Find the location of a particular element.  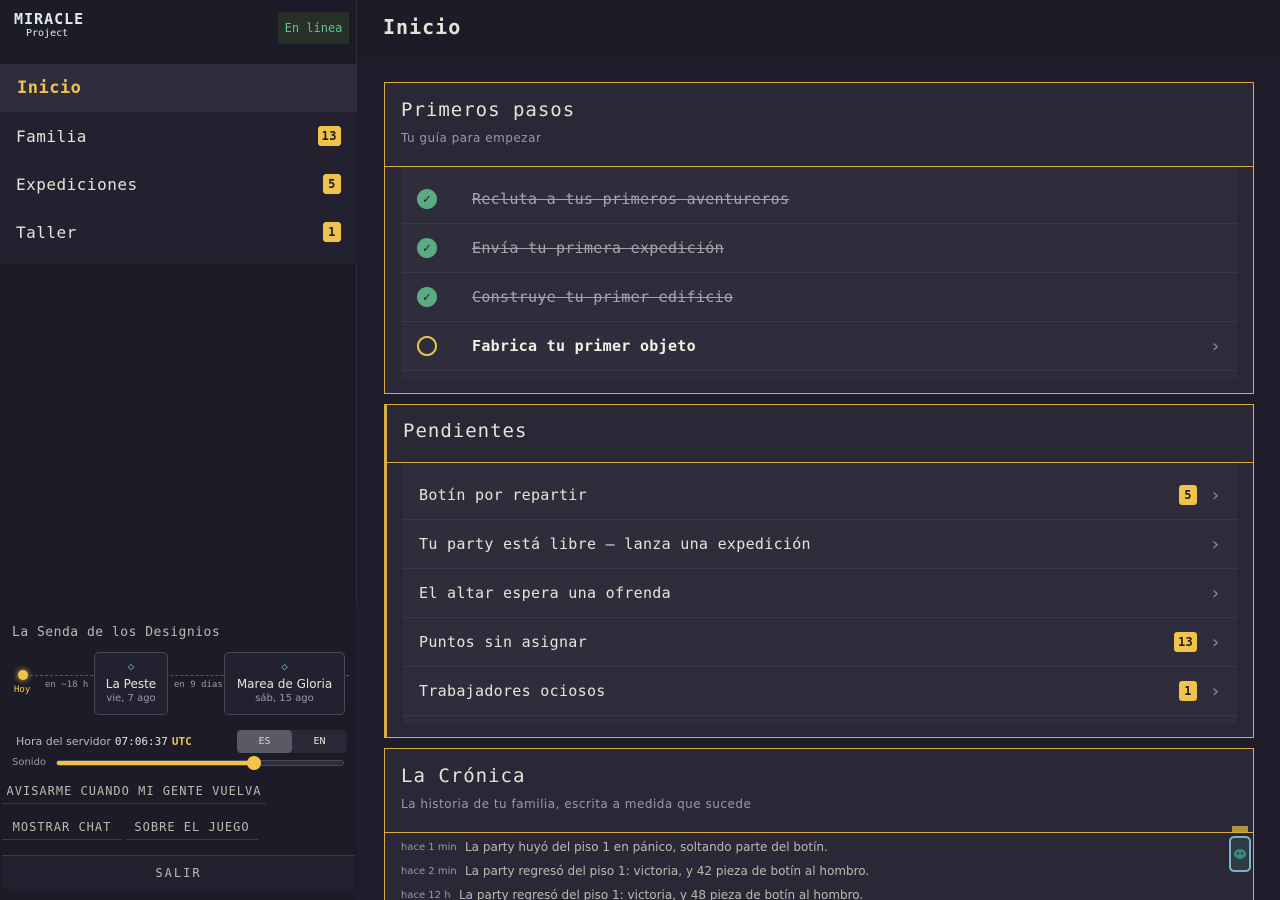

nav-badge: 5 is located at coordinates (332, 184).